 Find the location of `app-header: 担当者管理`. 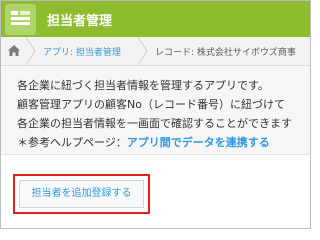

app-header: 担当者管理 is located at coordinates (155, 19).